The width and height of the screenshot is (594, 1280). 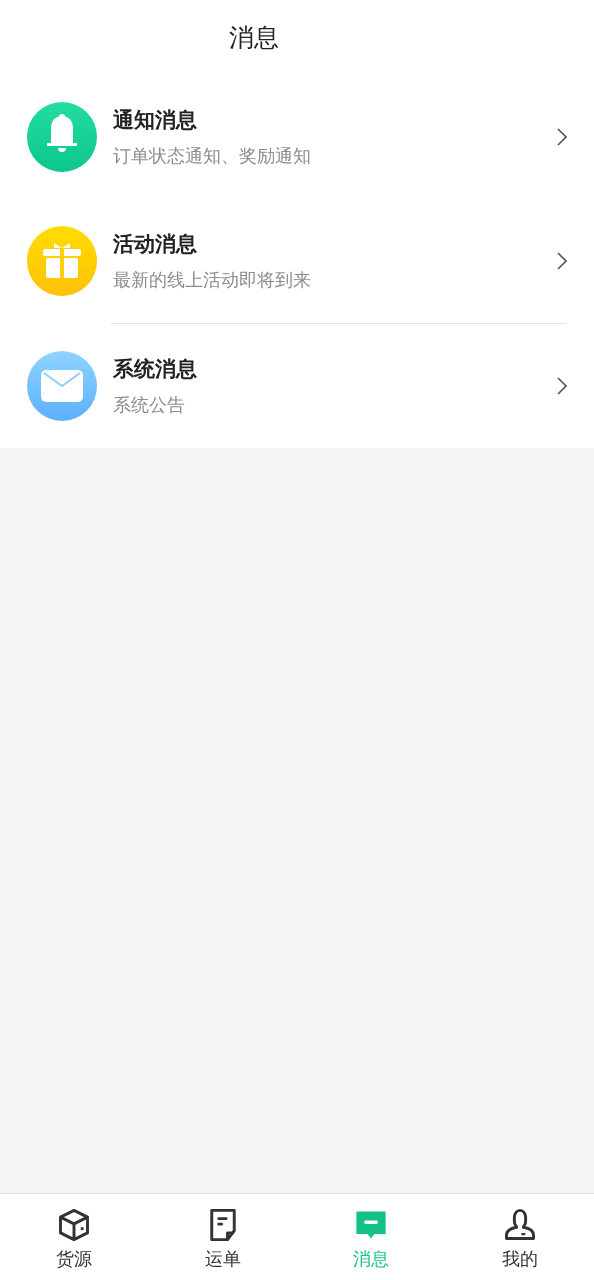 What do you see at coordinates (62, 386) in the screenshot?
I see `mail-icon` at bounding box center [62, 386].